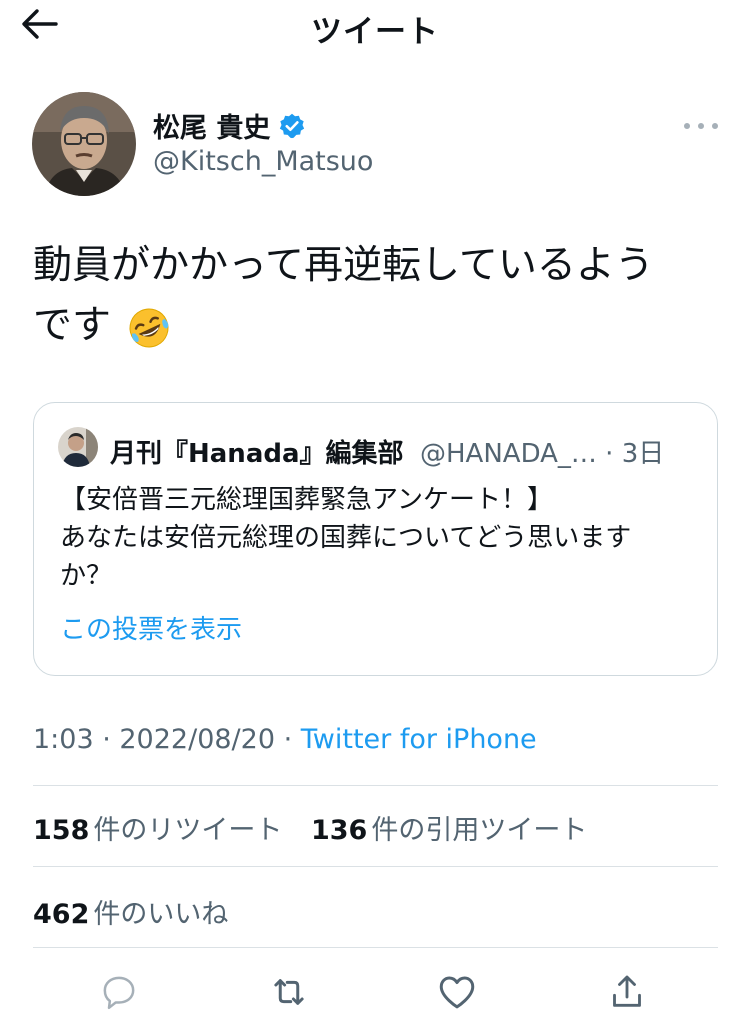 The height and width of the screenshot is (1032, 750). Describe the element at coordinates (61, 830) in the screenshot. I see `retweets-count: 158` at that location.